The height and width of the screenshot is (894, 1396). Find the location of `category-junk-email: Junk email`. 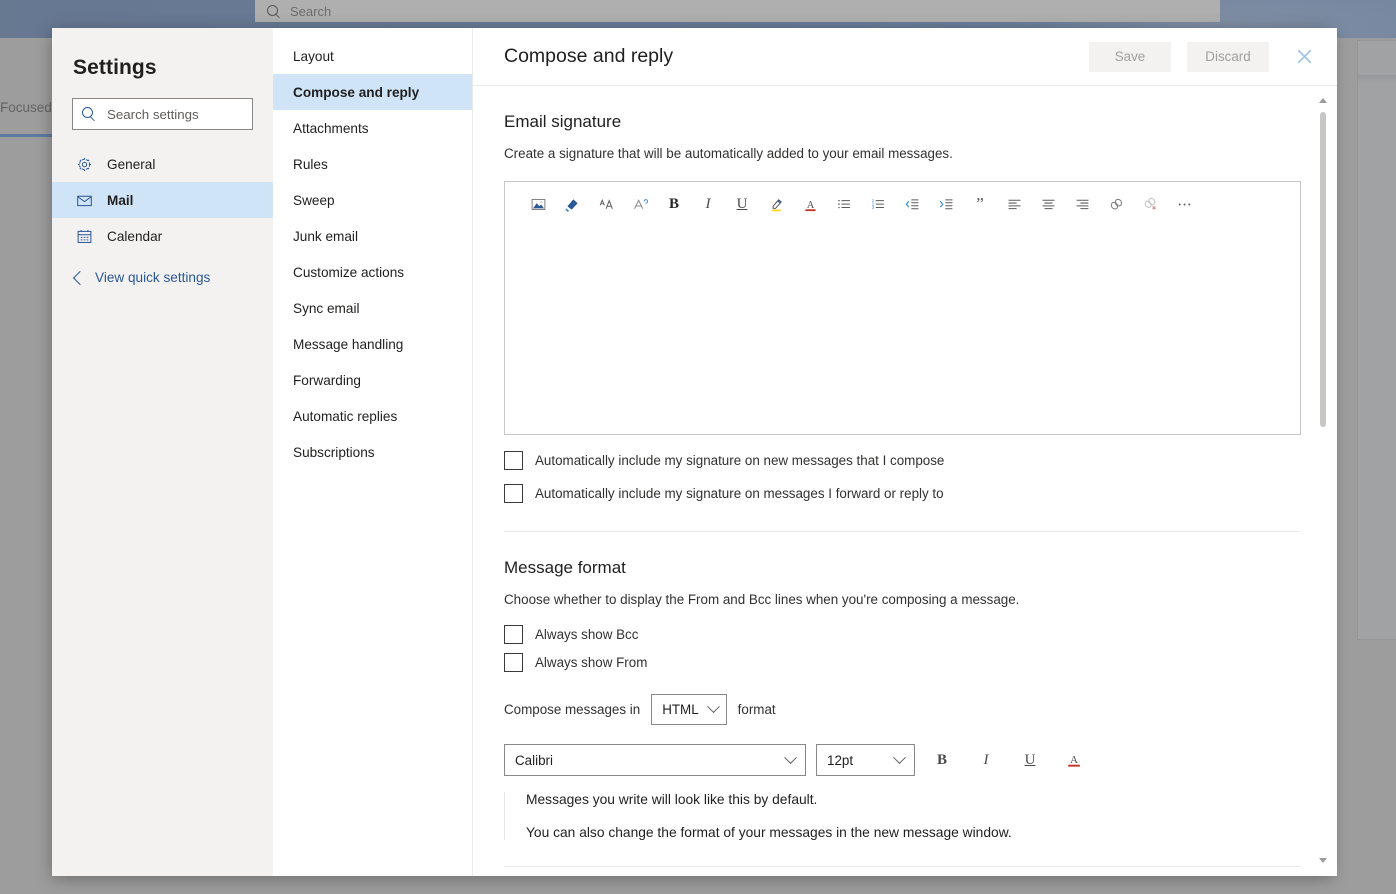

category-junk-email: Junk email is located at coordinates (372, 236).